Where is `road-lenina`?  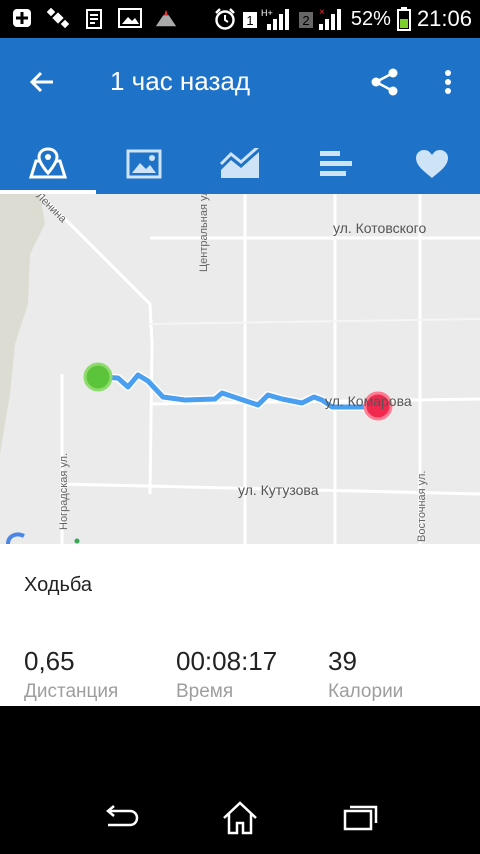 road-lenina is located at coordinates (96, 344).